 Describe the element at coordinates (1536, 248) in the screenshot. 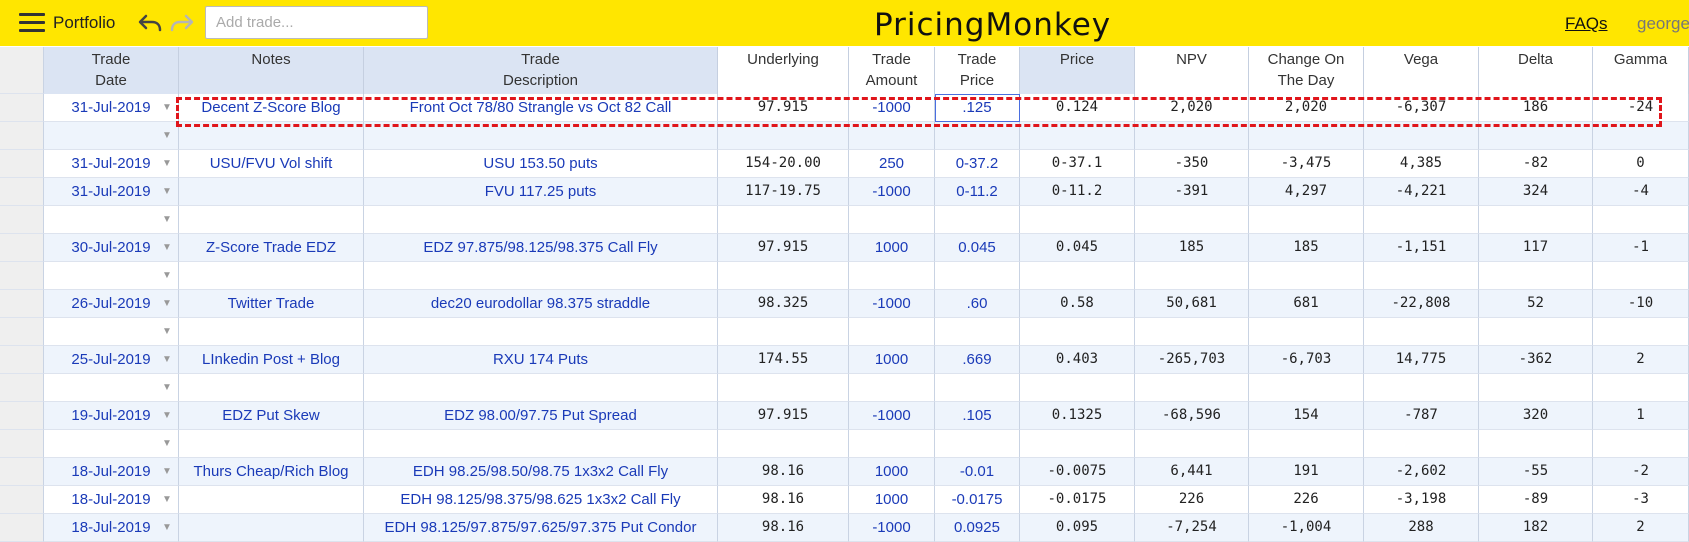

I see `cell-delta: 117` at that location.